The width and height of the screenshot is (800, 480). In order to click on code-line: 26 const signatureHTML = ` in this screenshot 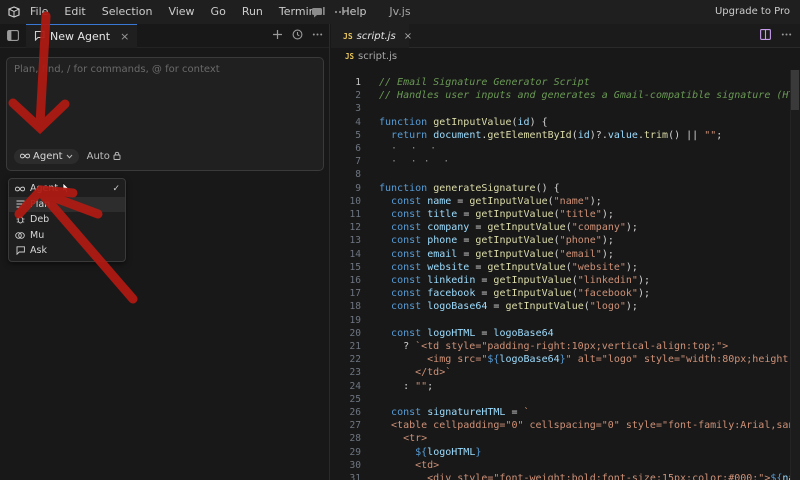, I will do `click(565, 412)`.